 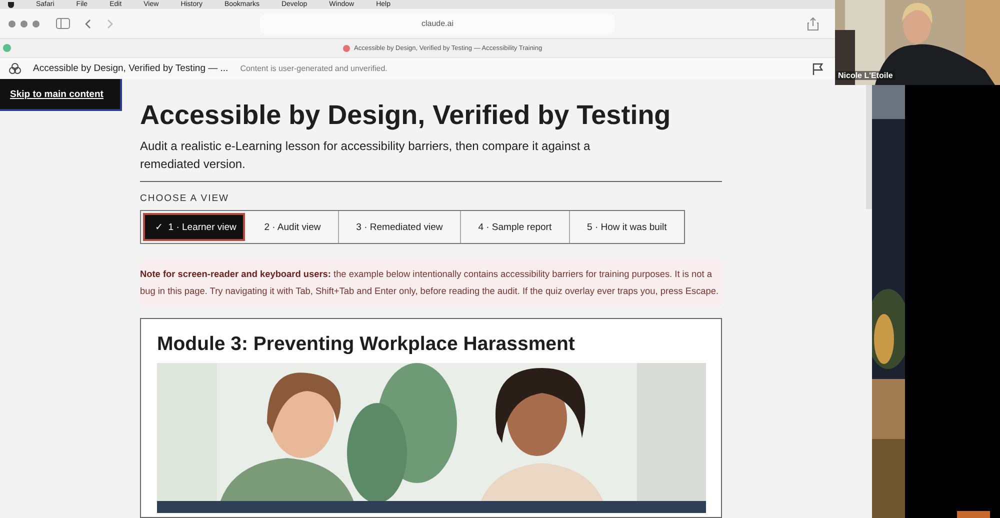 I want to click on page-title: Accessible by Design, Verified by Testing, so click(x=406, y=115).